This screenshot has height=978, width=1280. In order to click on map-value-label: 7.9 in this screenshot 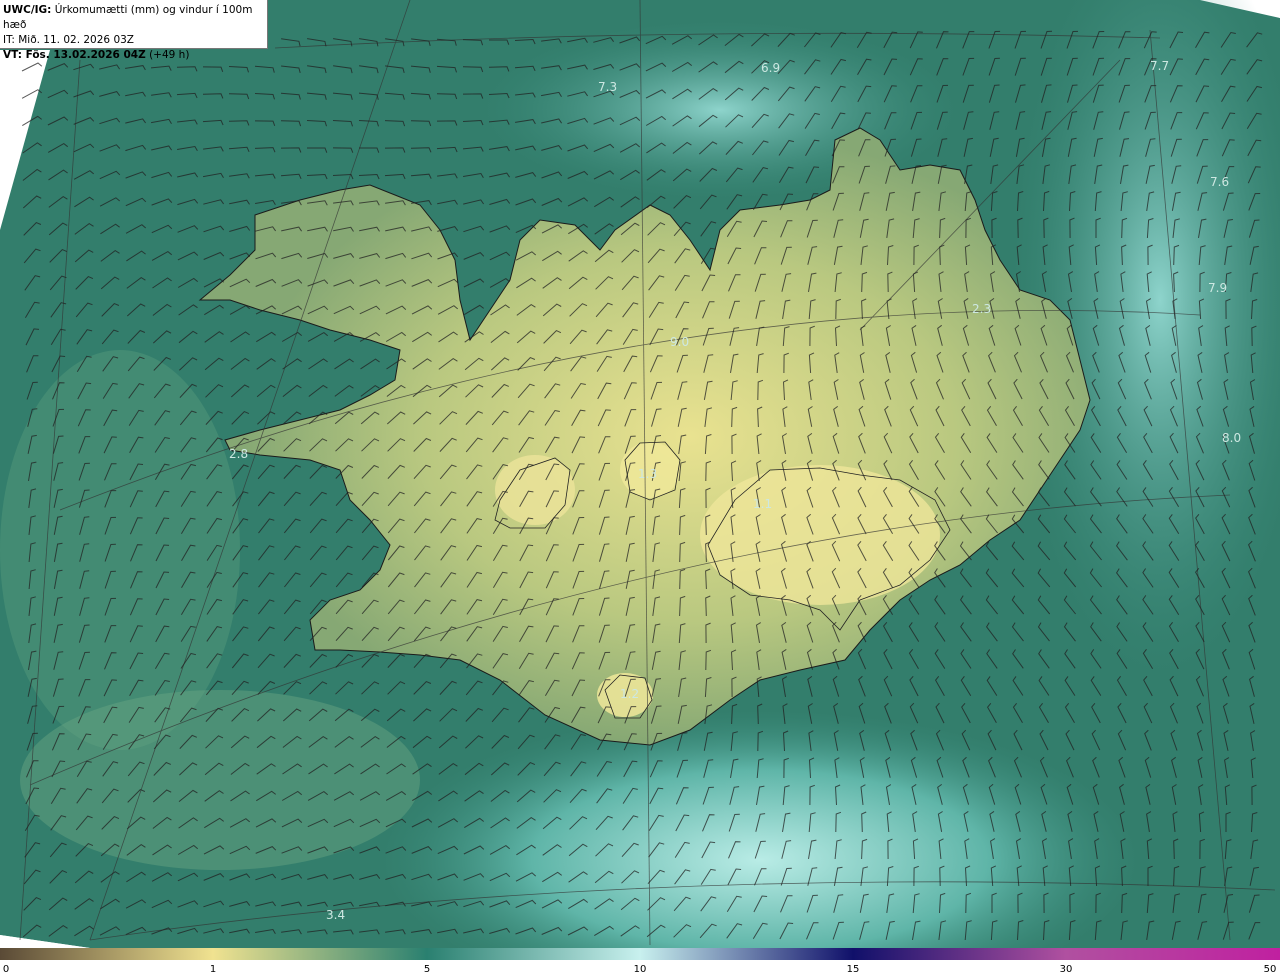, I will do `click(1217, 288)`.